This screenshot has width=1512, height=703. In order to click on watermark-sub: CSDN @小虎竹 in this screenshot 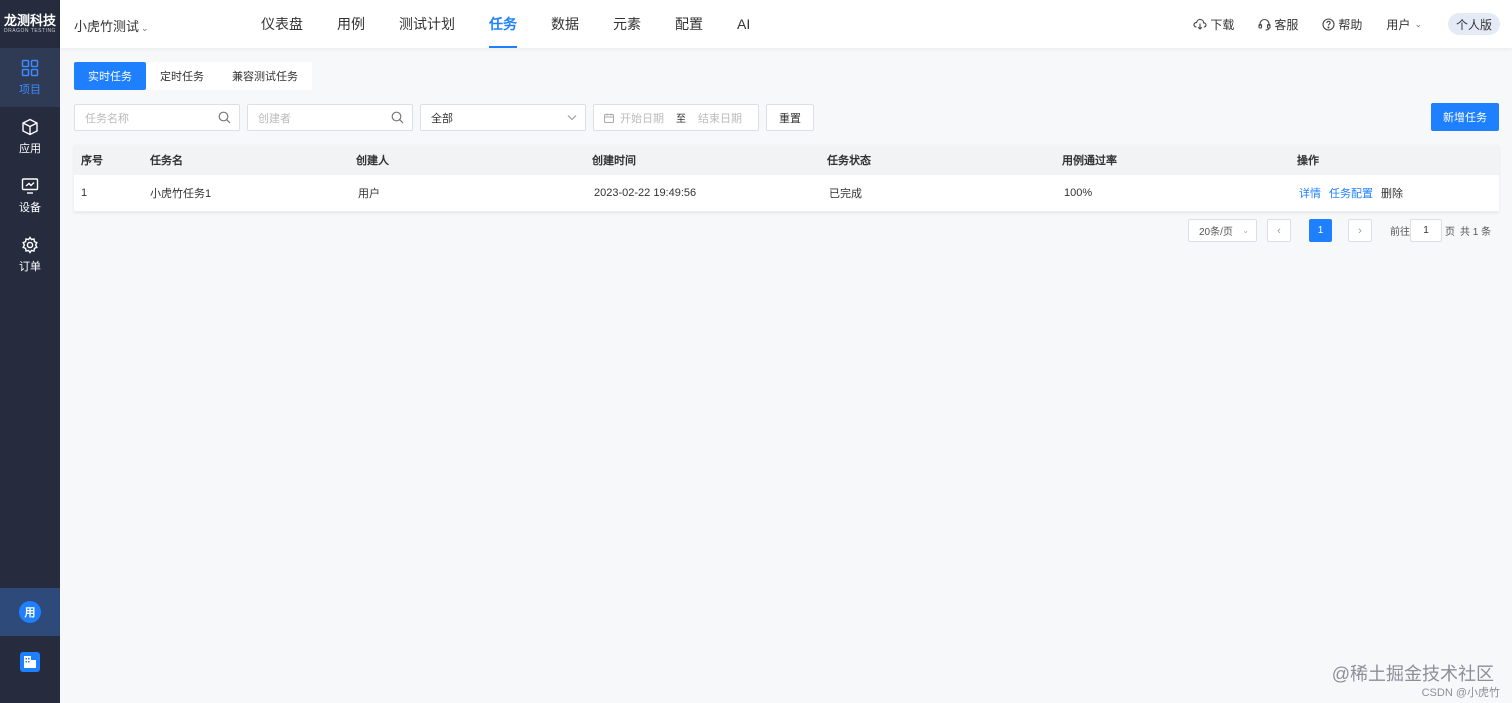, I will do `click(1460, 693)`.